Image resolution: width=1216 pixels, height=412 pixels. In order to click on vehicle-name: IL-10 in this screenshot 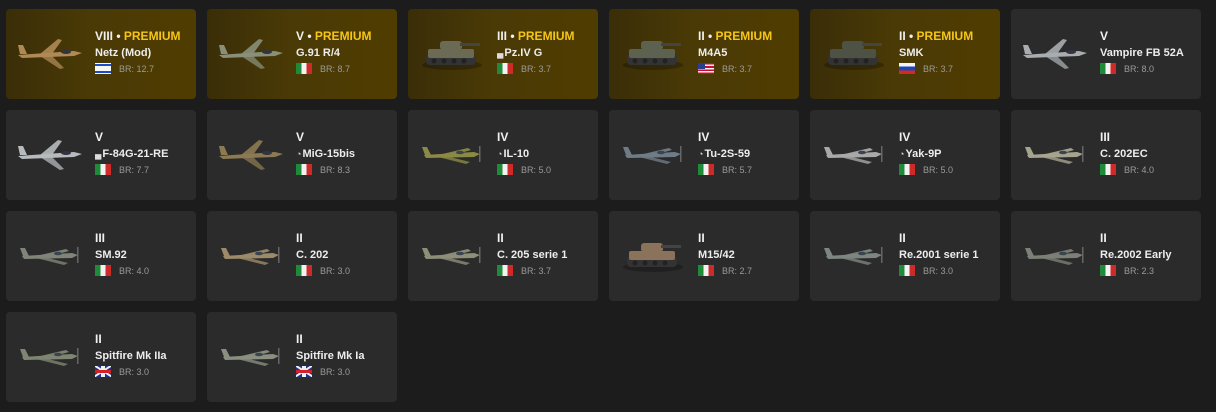, I will do `click(516, 154)`.